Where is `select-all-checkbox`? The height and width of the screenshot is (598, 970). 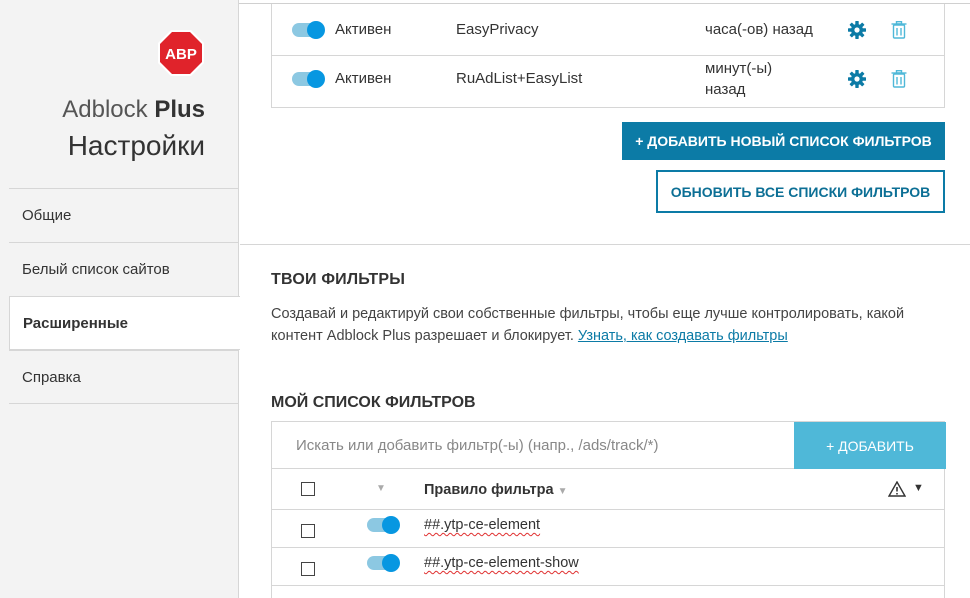
select-all-checkbox is located at coordinates (308, 489).